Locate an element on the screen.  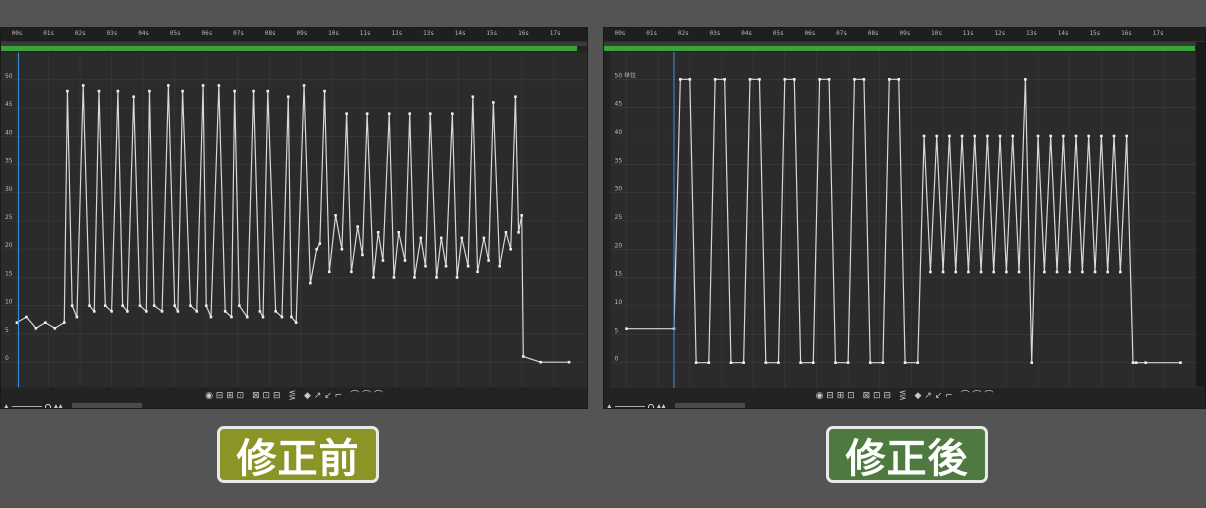
zoom-track is located at coordinates (26, 406).